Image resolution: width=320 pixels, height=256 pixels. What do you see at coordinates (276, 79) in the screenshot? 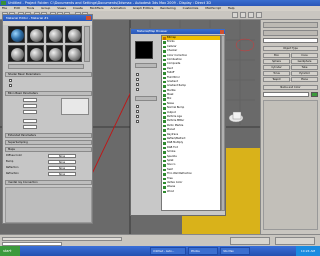
I see `teapot-button: Teapot` at bounding box center [276, 79].